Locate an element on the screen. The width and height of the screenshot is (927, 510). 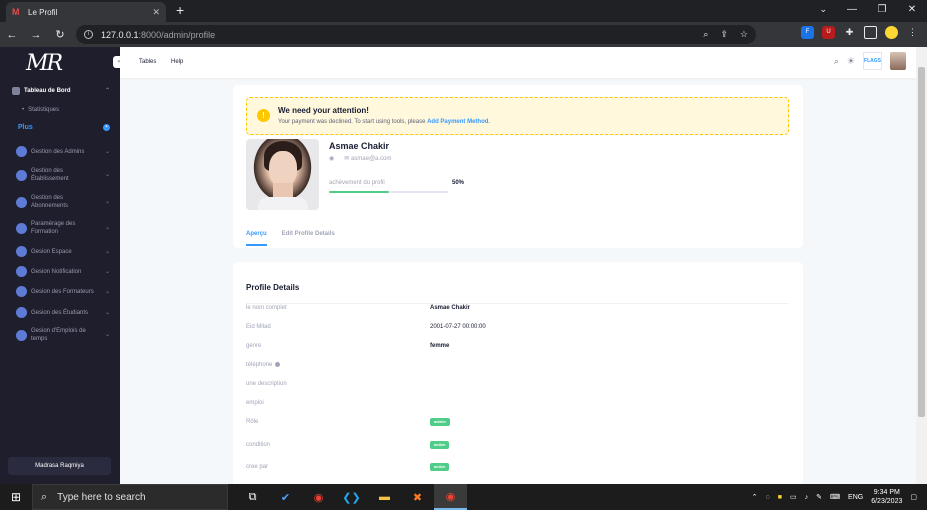
sidebar-item-label: Gesion des Formateurs is located at coordinates (62, 291).